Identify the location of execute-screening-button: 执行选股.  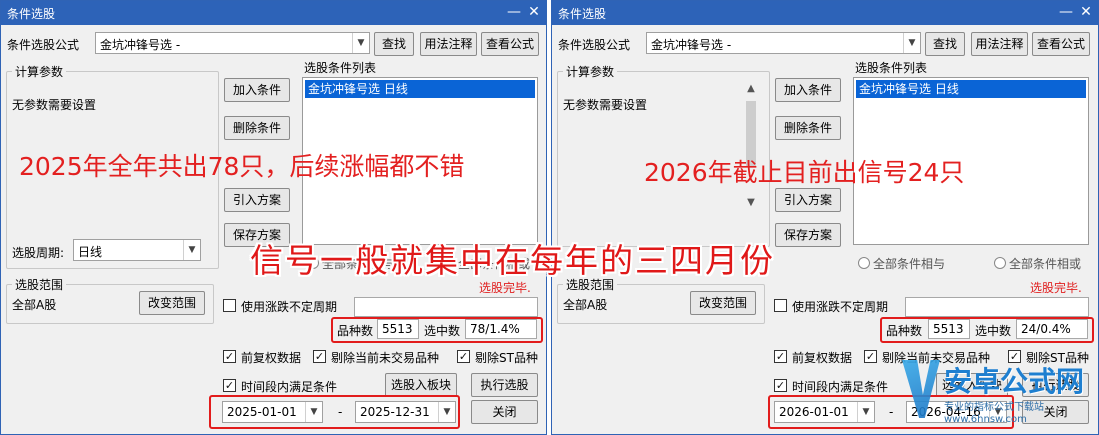
(504, 385).